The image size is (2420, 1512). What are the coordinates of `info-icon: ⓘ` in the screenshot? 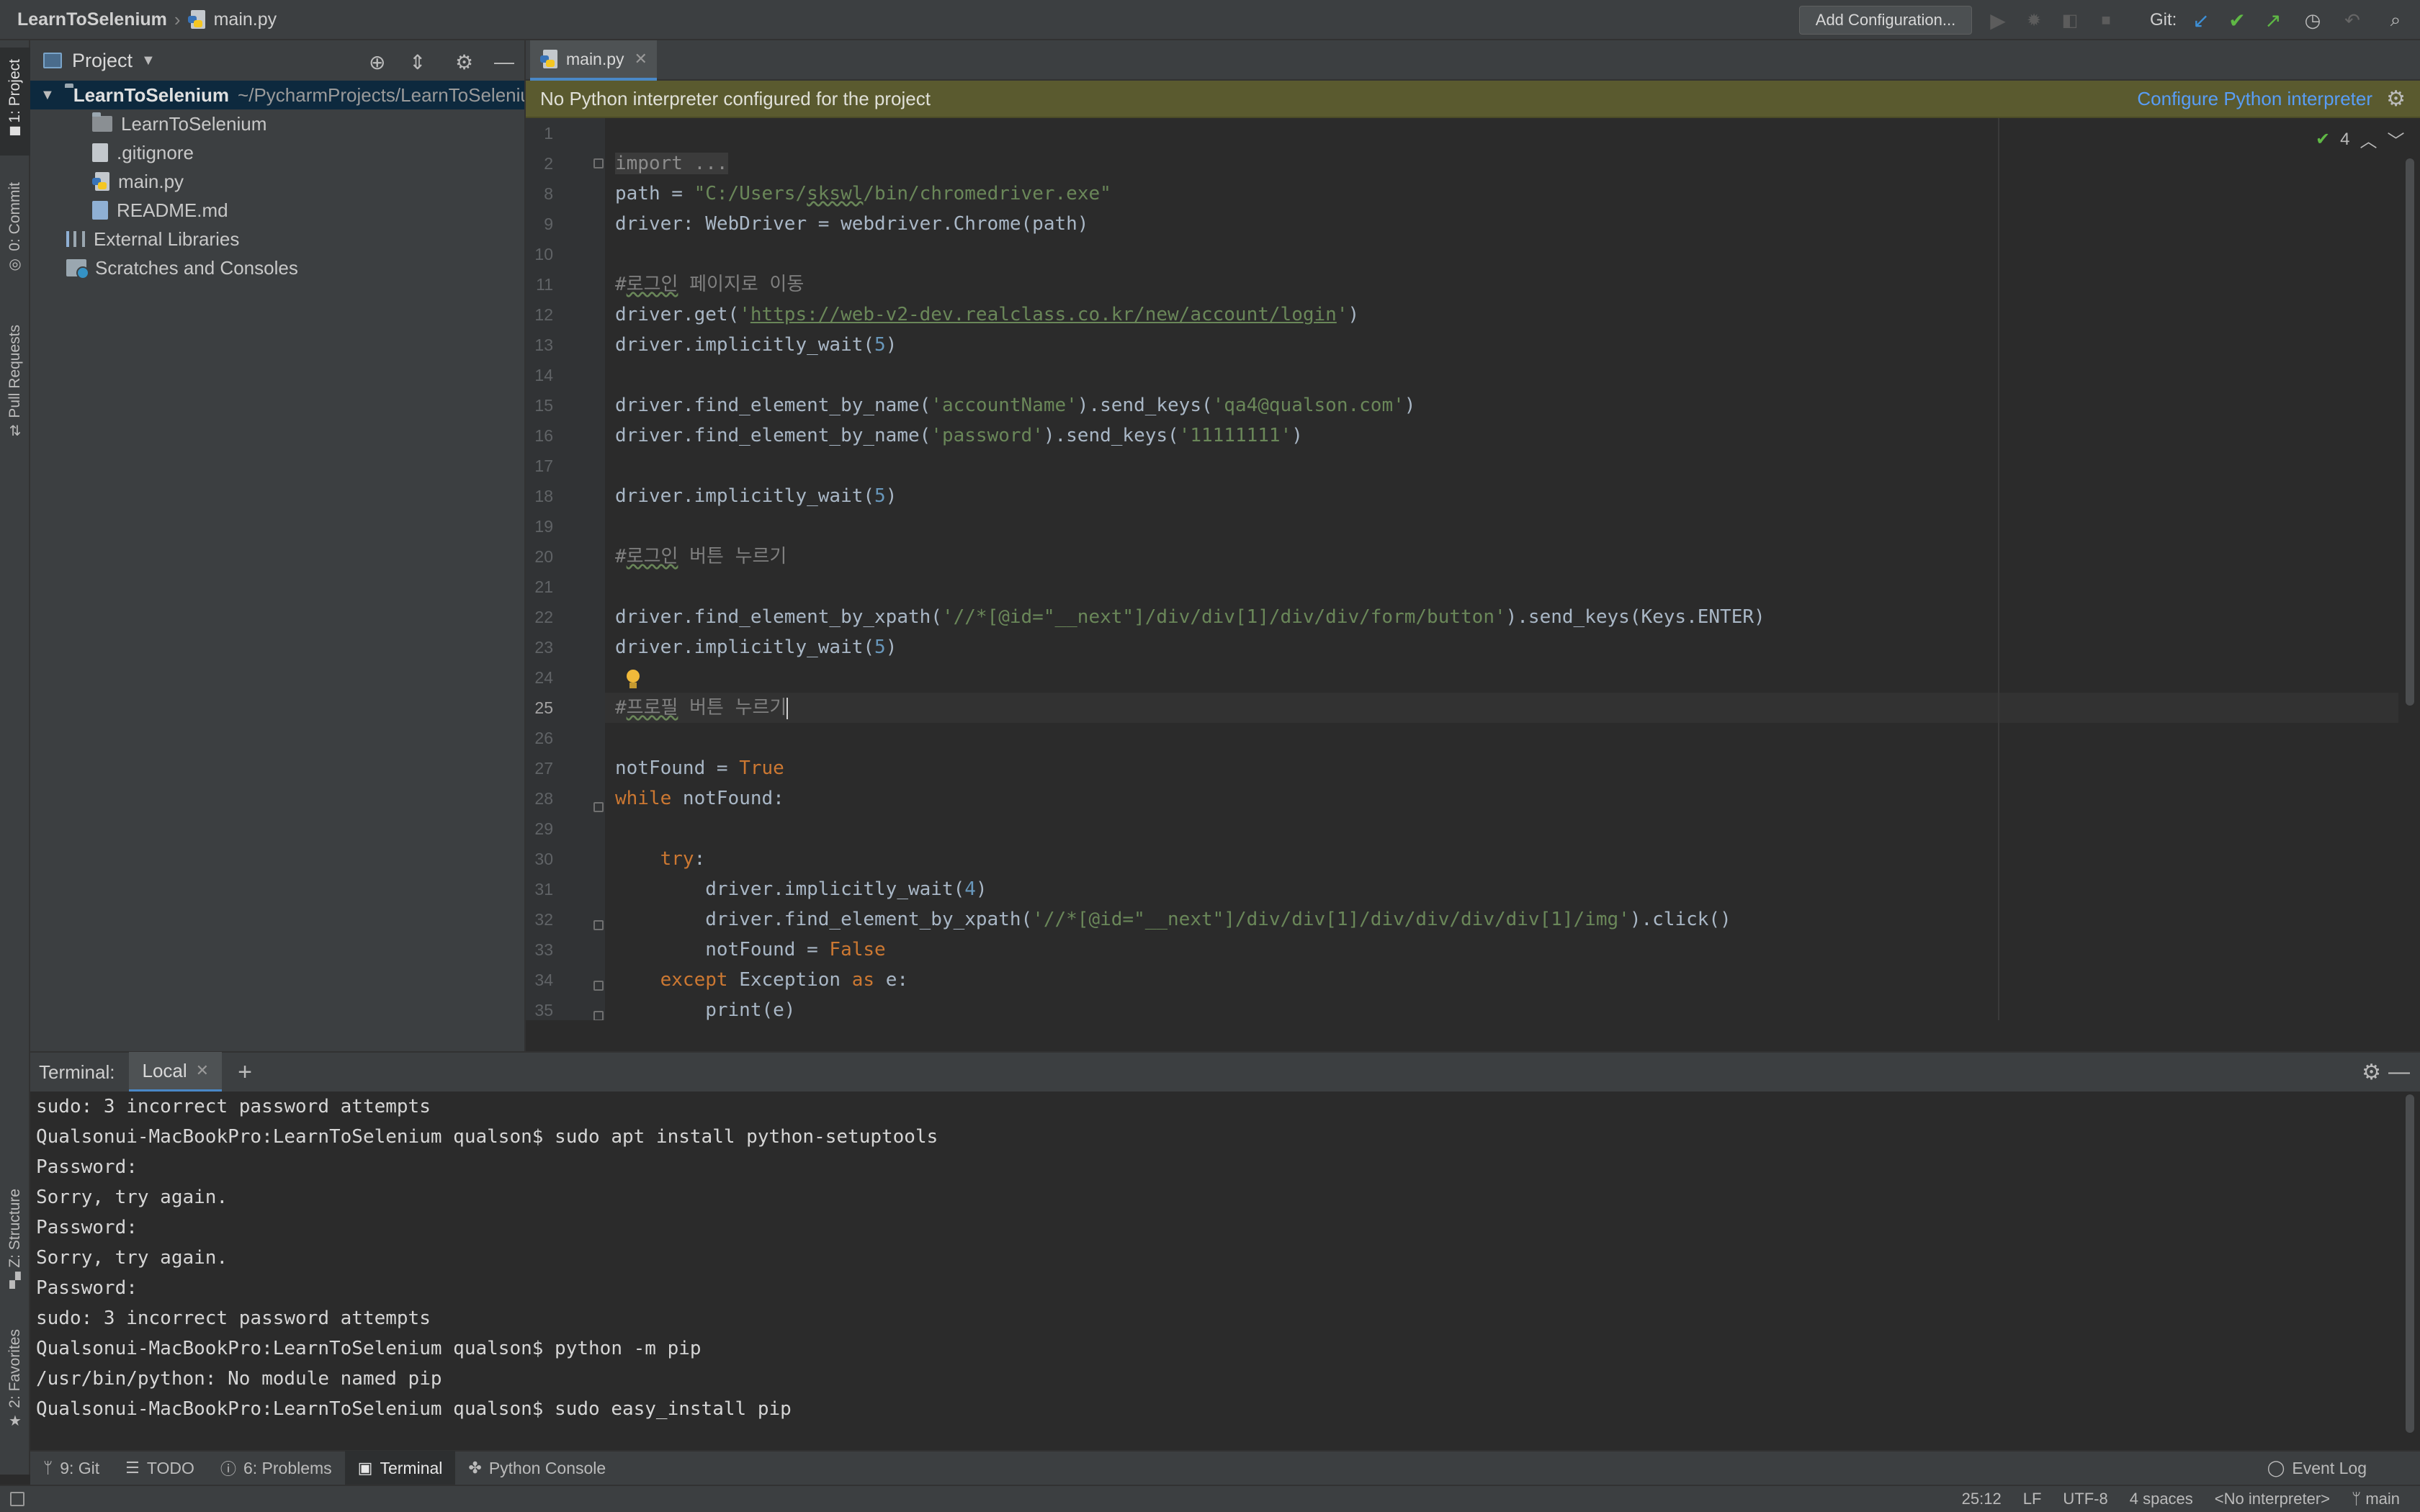 It's located at (228, 1469).